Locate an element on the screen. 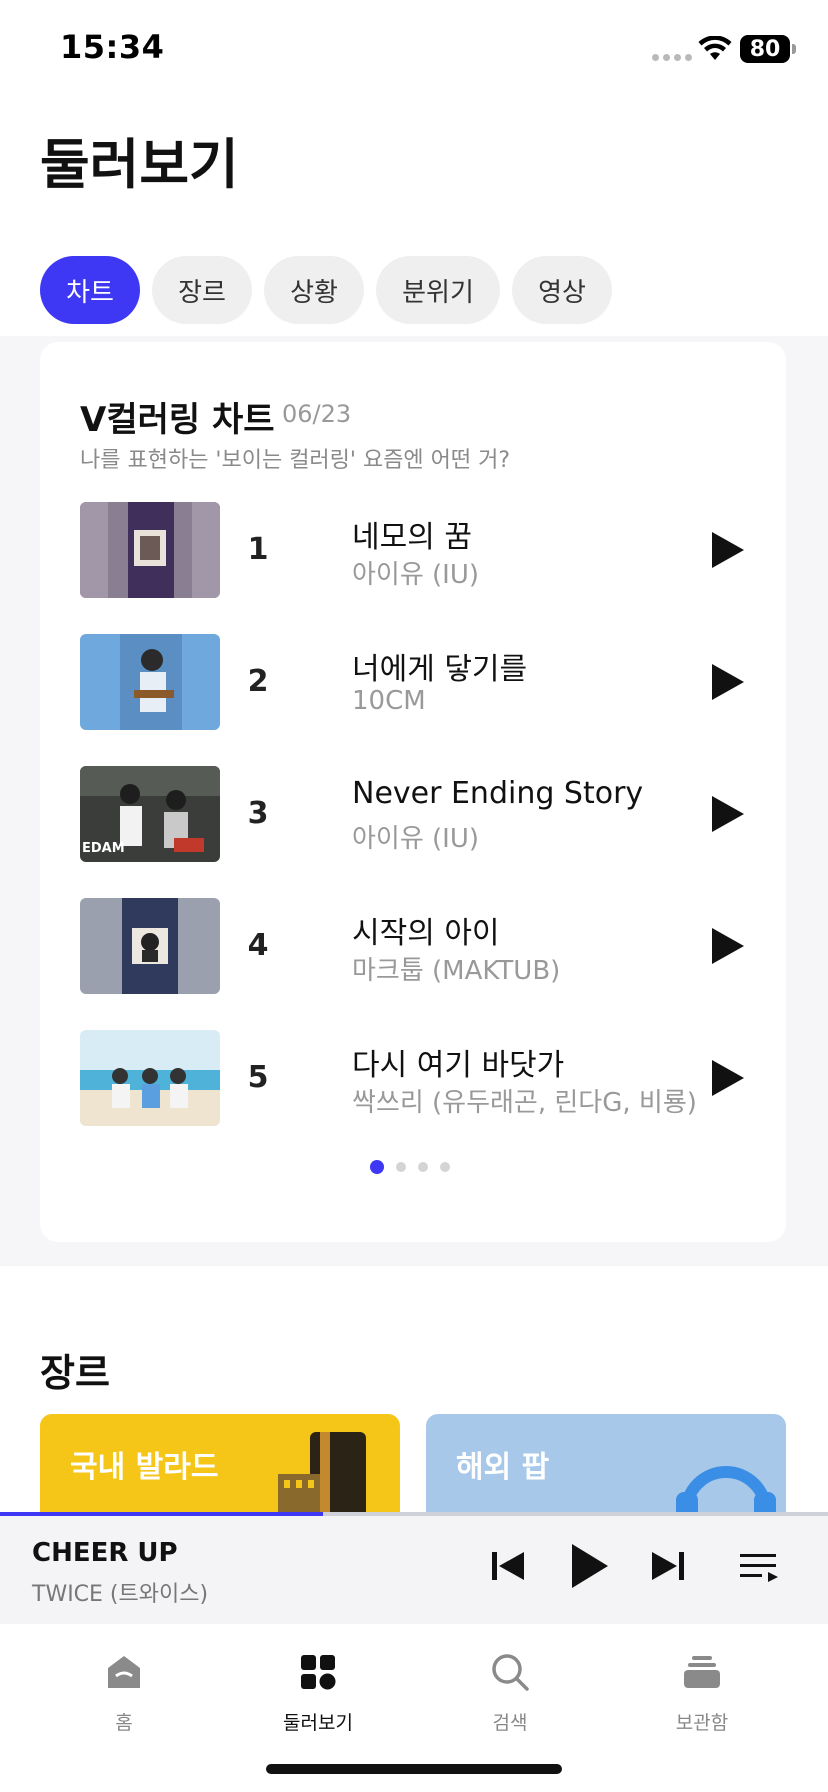 The height and width of the screenshot is (1792, 828). film-roll-icon is located at coordinates (322, 1475).